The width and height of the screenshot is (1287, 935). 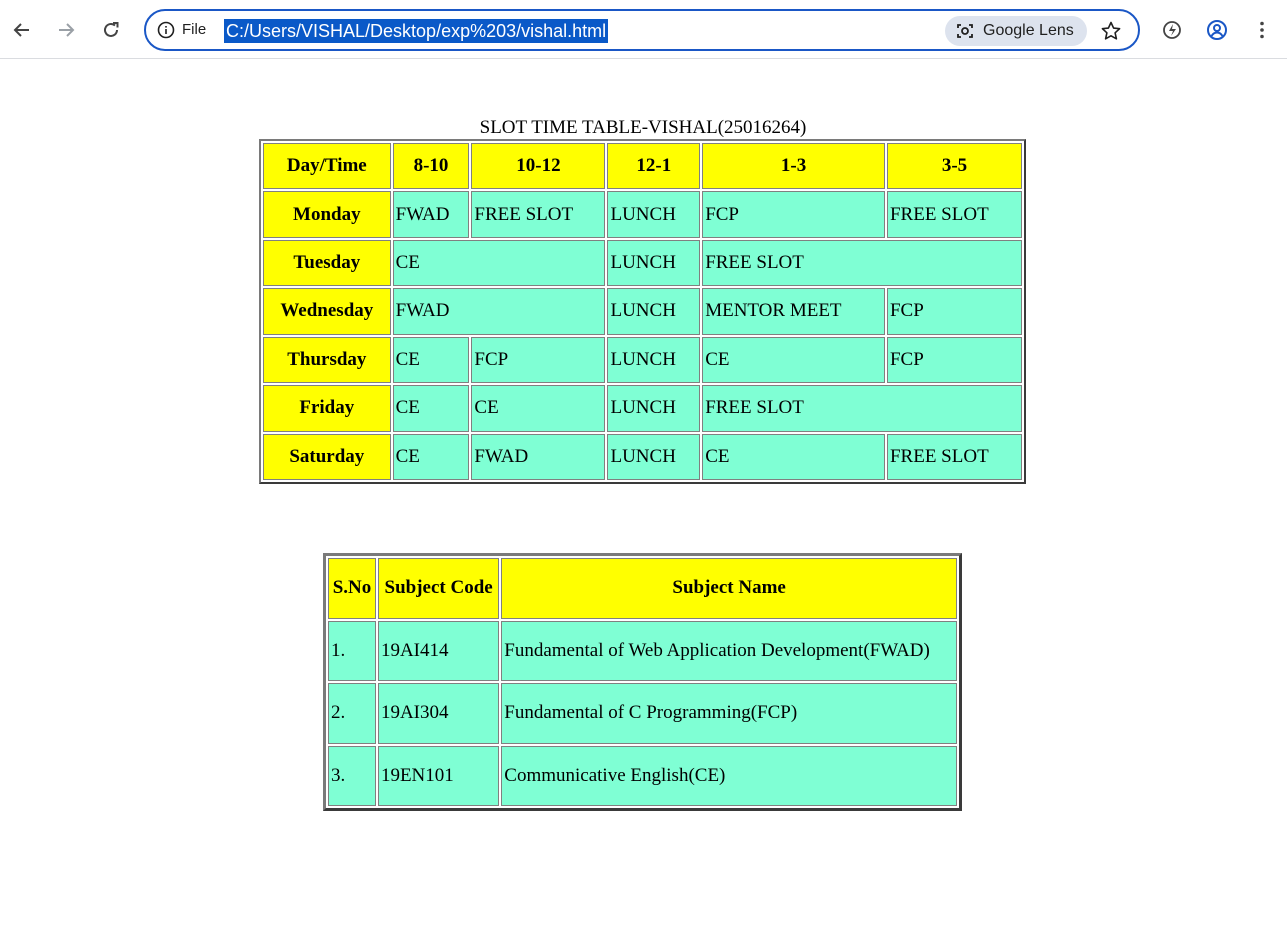 I want to click on performance-icon, so click(x=1172, y=30).